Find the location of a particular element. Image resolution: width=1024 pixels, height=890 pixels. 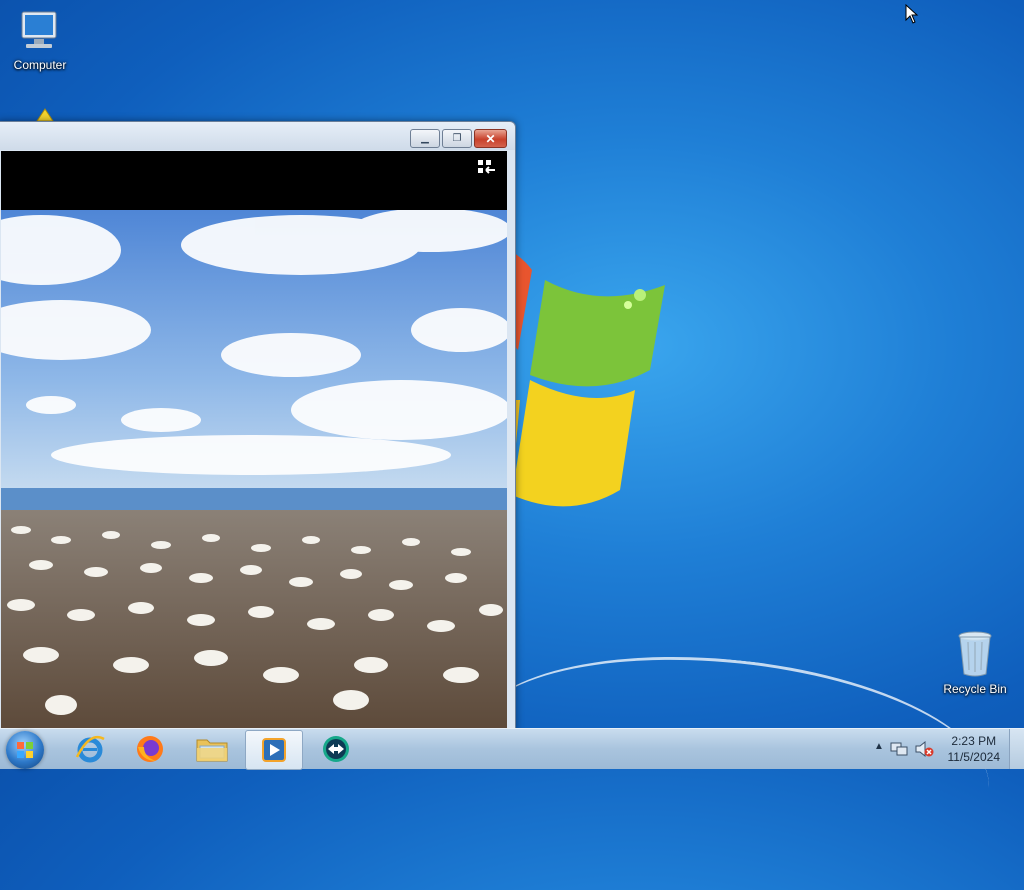

system-tray: ▲ 2:23 PM 11/5/2024 is located at coordinates (944, 749).